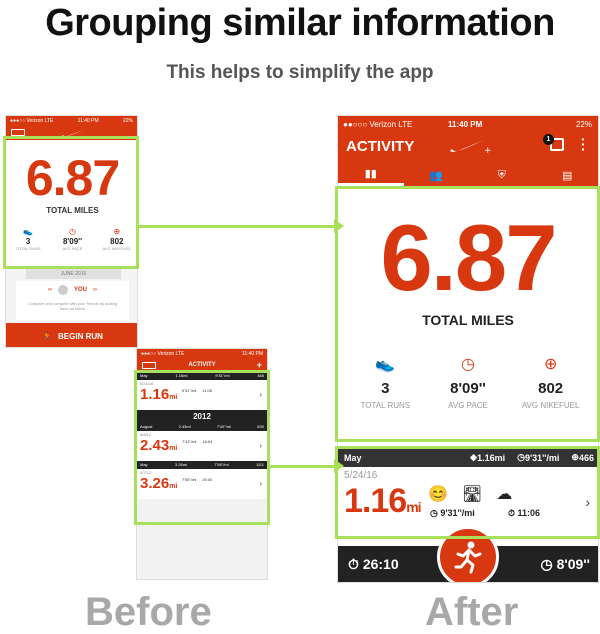  What do you see at coordinates (148, 612) in the screenshot?
I see `caption-before: Before` at bounding box center [148, 612].